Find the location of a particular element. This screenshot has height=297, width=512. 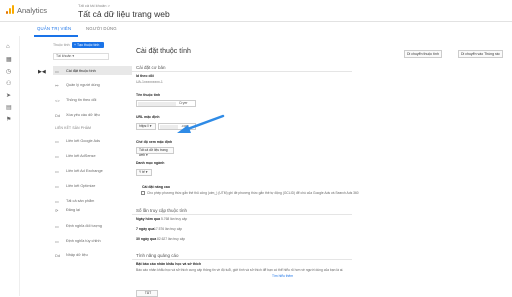

annotation-arrow-icon is located at coordinates (201, 123).